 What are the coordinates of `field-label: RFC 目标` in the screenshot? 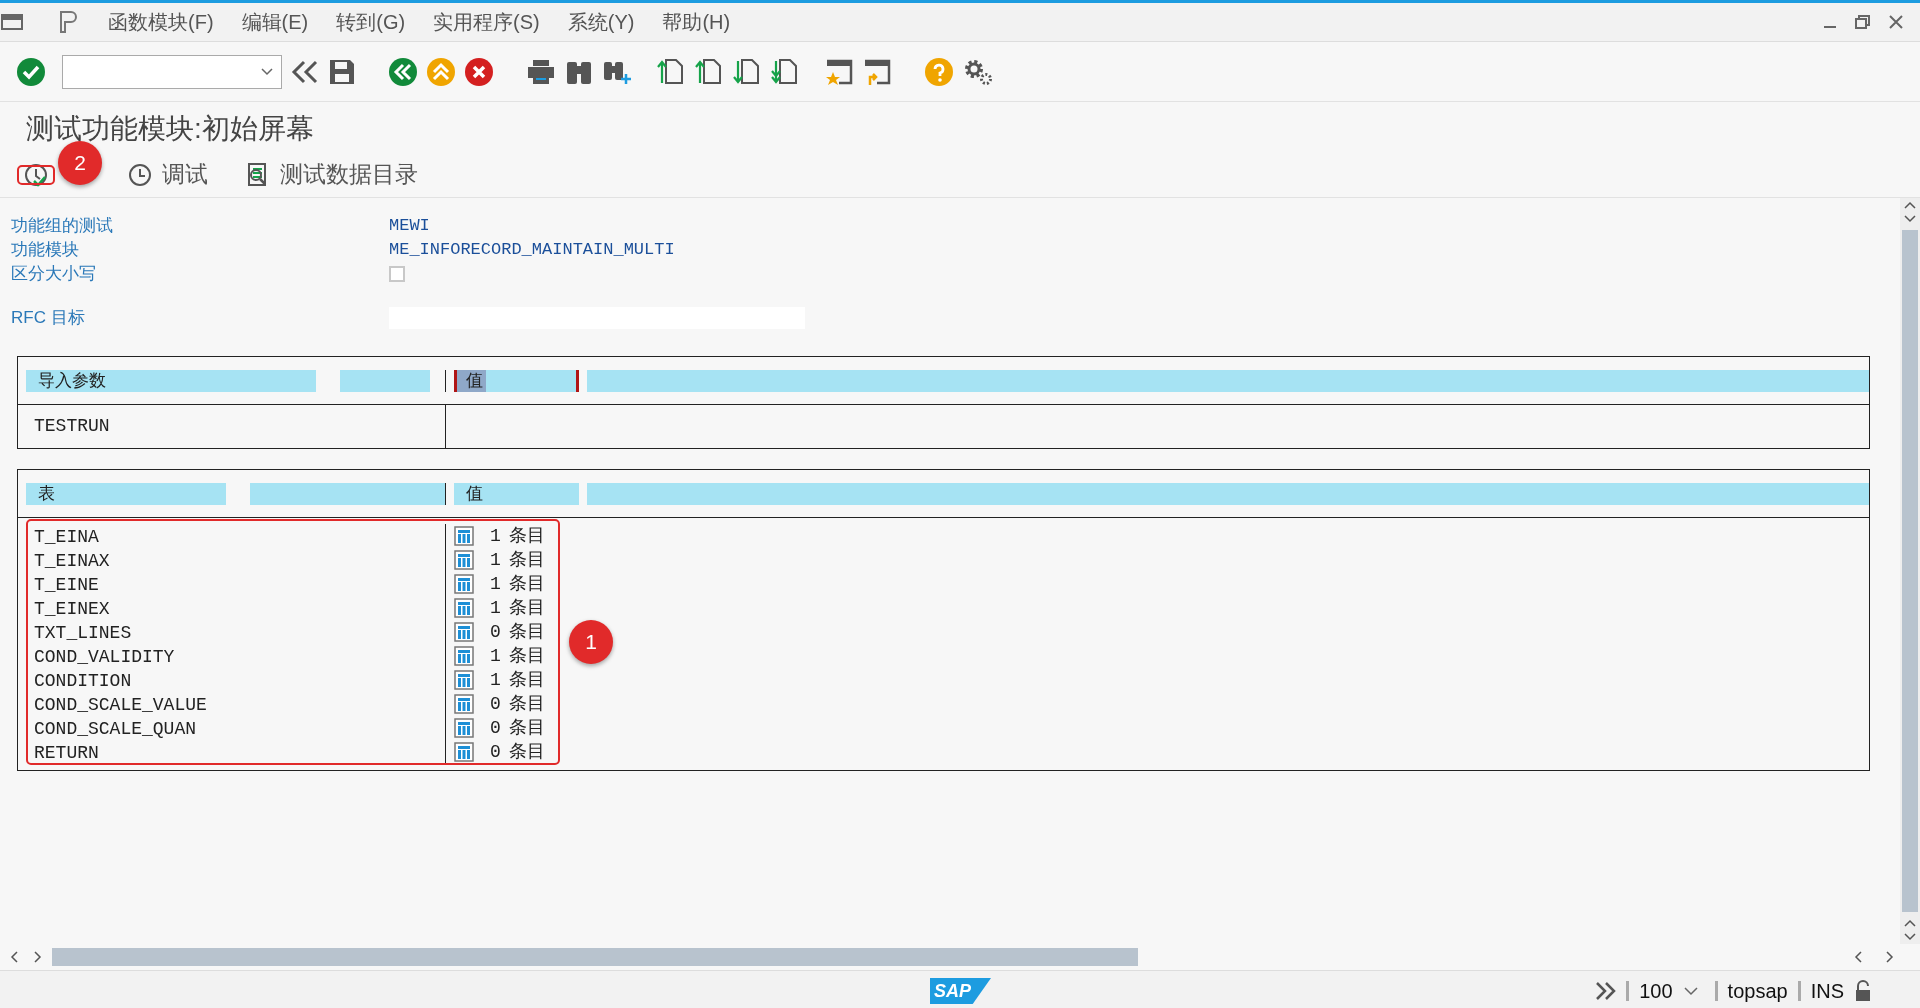 It's located at (48, 318).